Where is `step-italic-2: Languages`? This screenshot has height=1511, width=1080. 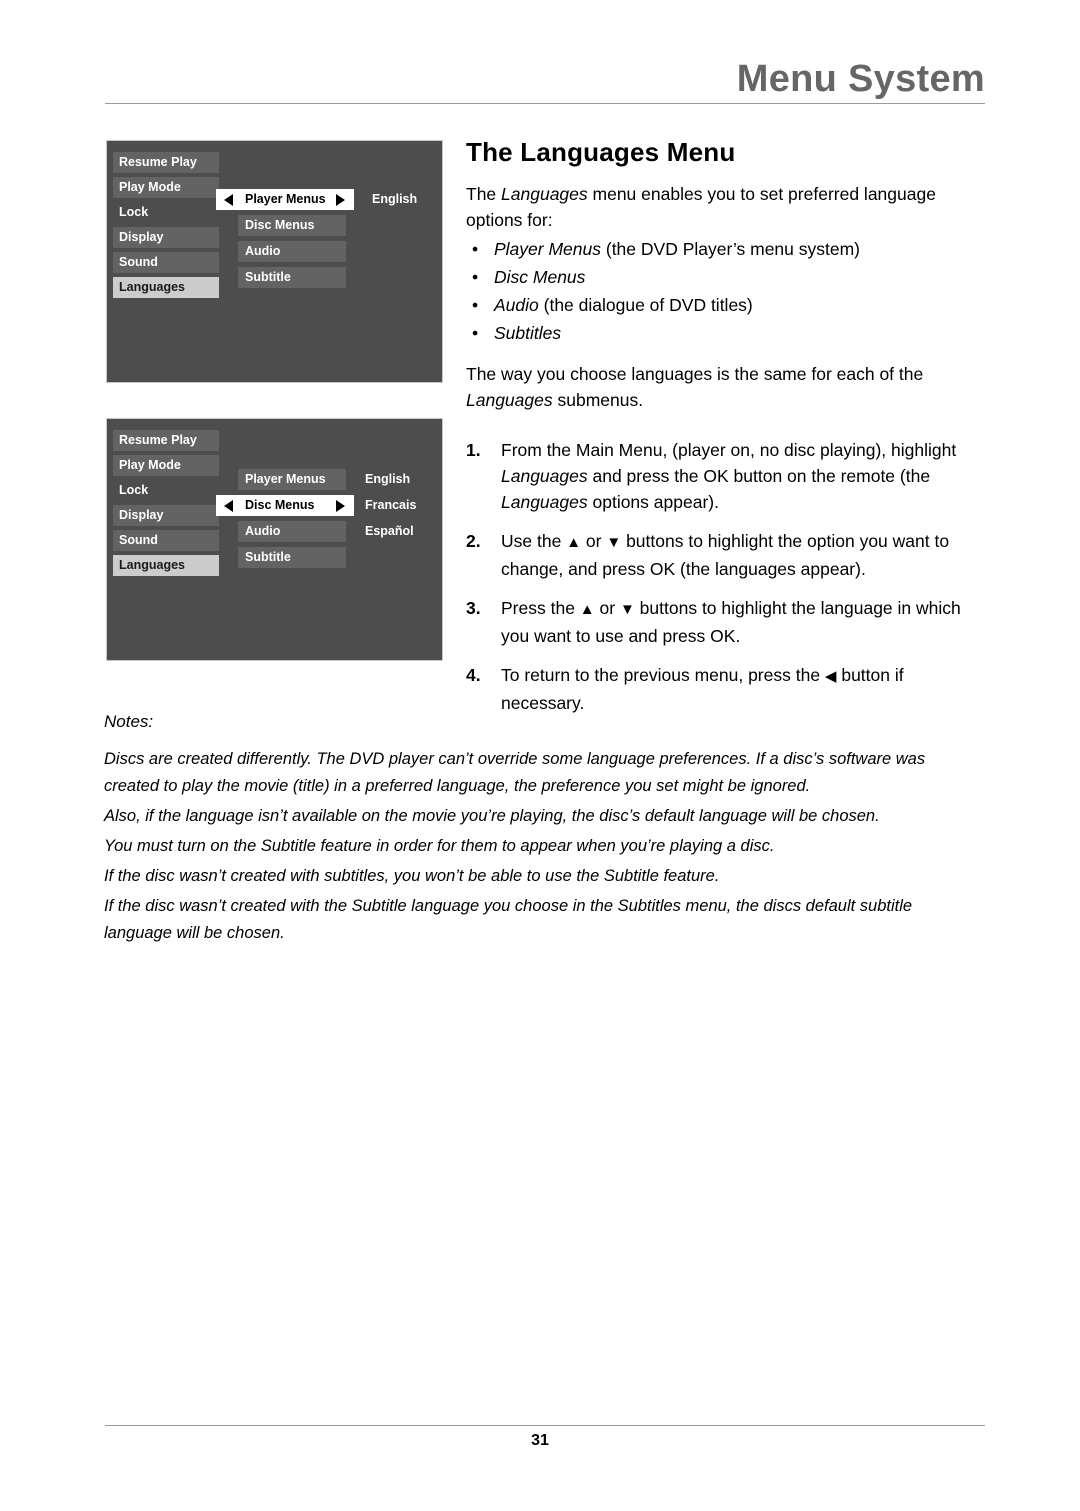 step-italic-2: Languages is located at coordinates (544, 501).